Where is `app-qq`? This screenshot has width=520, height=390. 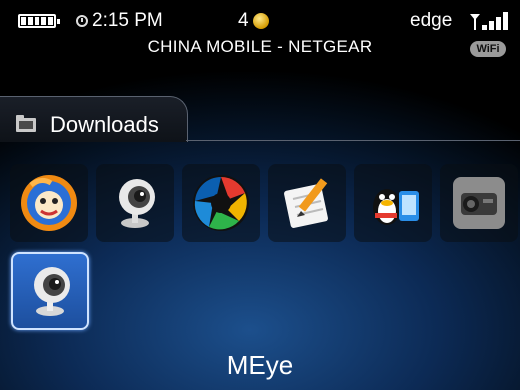 app-qq is located at coordinates (393, 203).